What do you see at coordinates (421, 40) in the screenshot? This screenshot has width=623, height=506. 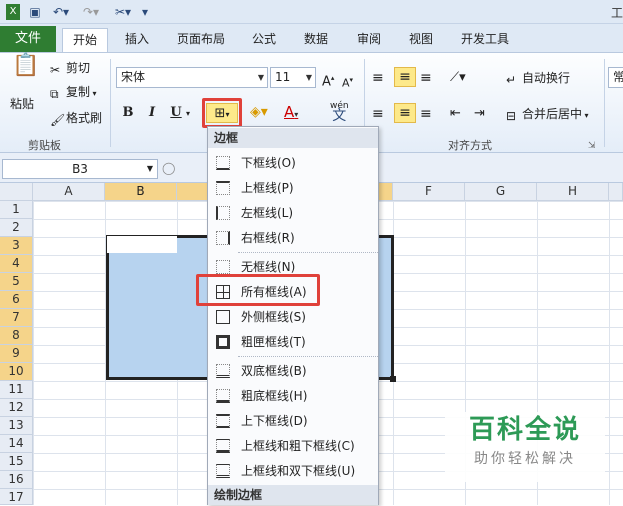 I see `tab-view: 视图` at bounding box center [421, 40].